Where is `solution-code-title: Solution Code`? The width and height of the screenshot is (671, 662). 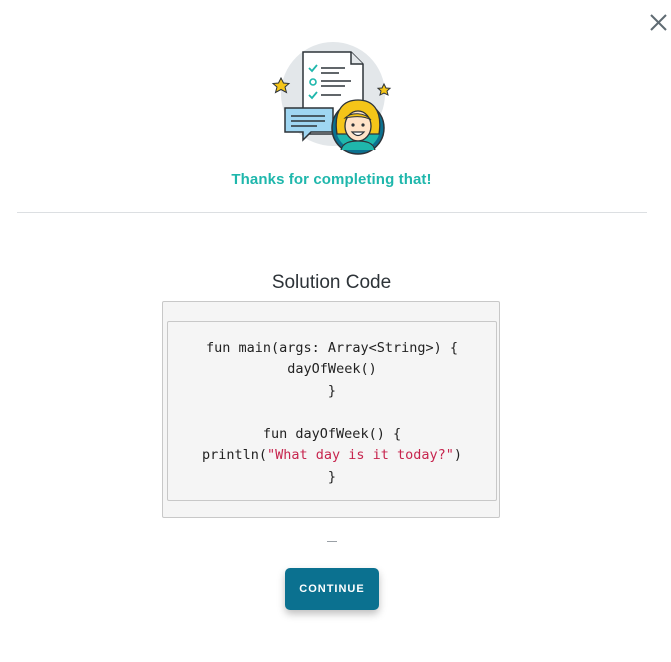 solution-code-title: Solution Code is located at coordinates (331, 282).